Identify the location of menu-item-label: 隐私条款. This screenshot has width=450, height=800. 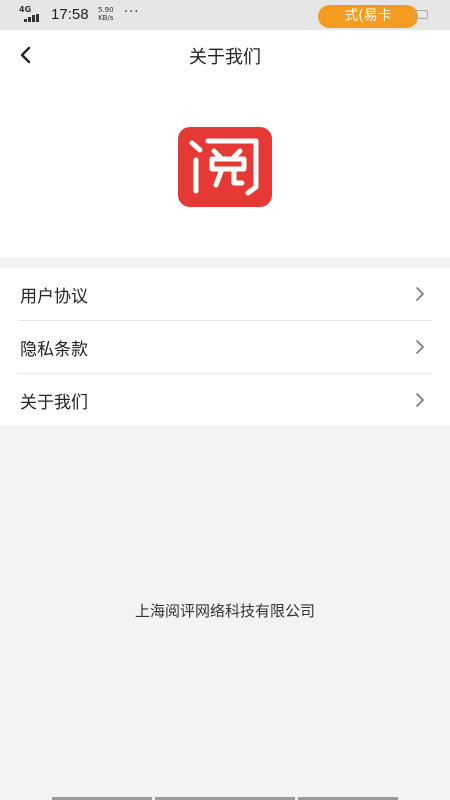
(54, 350).